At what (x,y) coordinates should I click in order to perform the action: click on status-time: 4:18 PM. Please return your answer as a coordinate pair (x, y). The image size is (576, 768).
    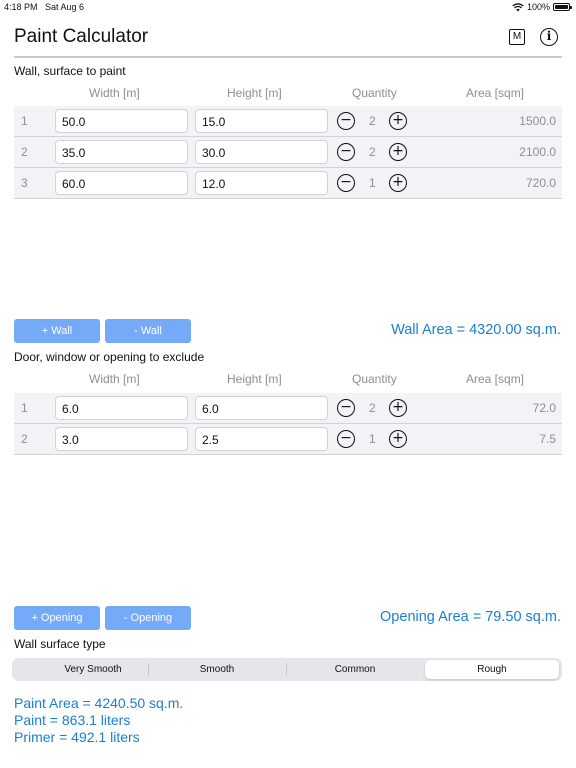
    Looking at the image, I should click on (21, 7).